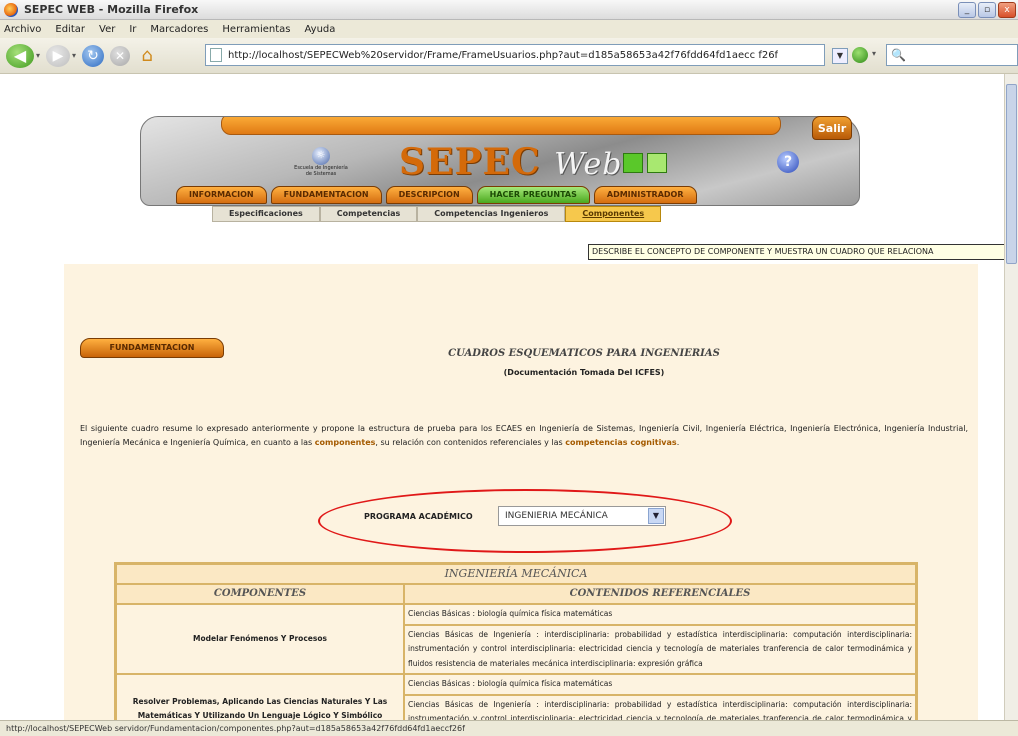  I want to click on subtab-competencias: Competencias, so click(368, 214).